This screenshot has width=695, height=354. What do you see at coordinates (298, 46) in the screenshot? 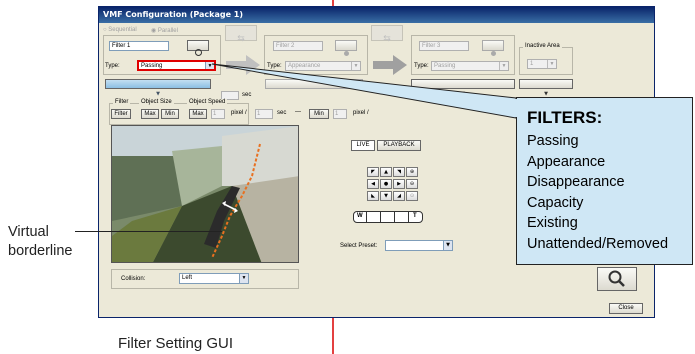
I see `filter2-name-field: Filter 2` at bounding box center [298, 46].